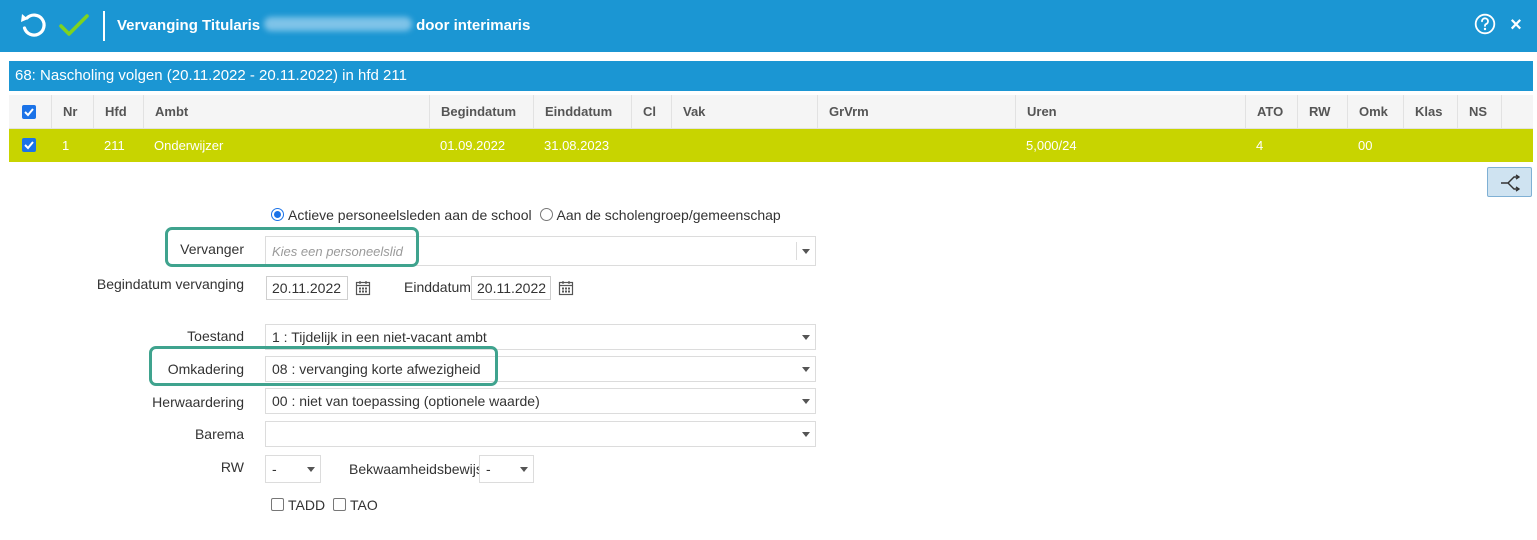  What do you see at coordinates (307, 288) in the screenshot?
I see `begindatum-input: 20.11.2022` at bounding box center [307, 288].